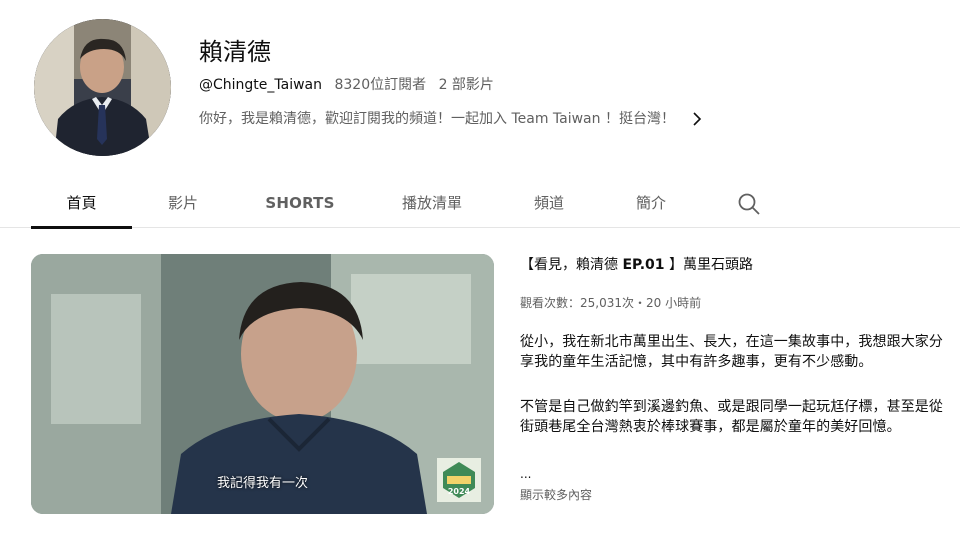 The height and width of the screenshot is (537, 960). I want to click on title-open: 【看見，賴清德, so click(571, 265).